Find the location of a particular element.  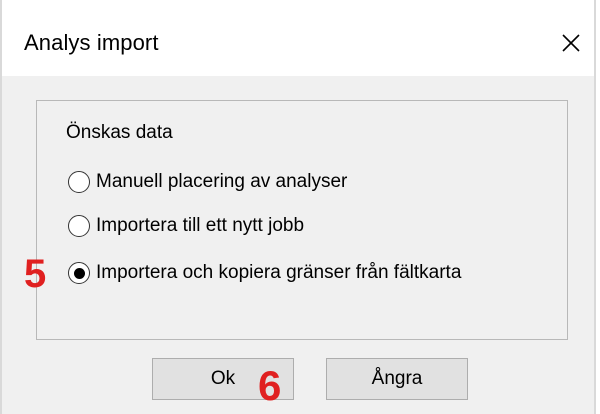

radio-selected-dot is located at coordinates (79, 273).